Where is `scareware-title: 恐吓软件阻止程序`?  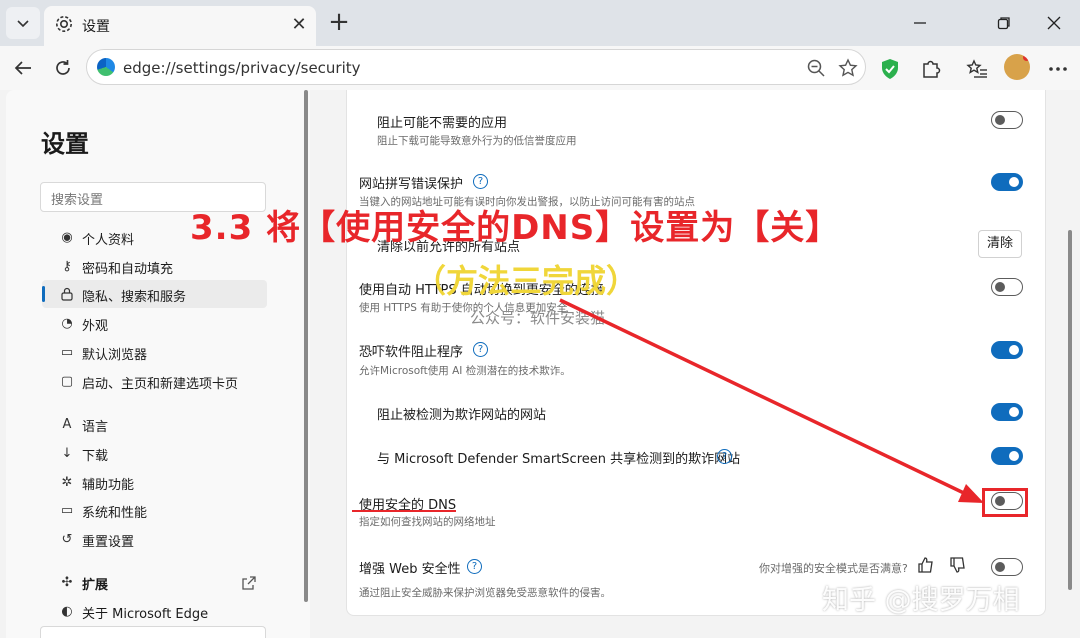
scareware-title: 恐吓软件阻止程序 is located at coordinates (411, 352).